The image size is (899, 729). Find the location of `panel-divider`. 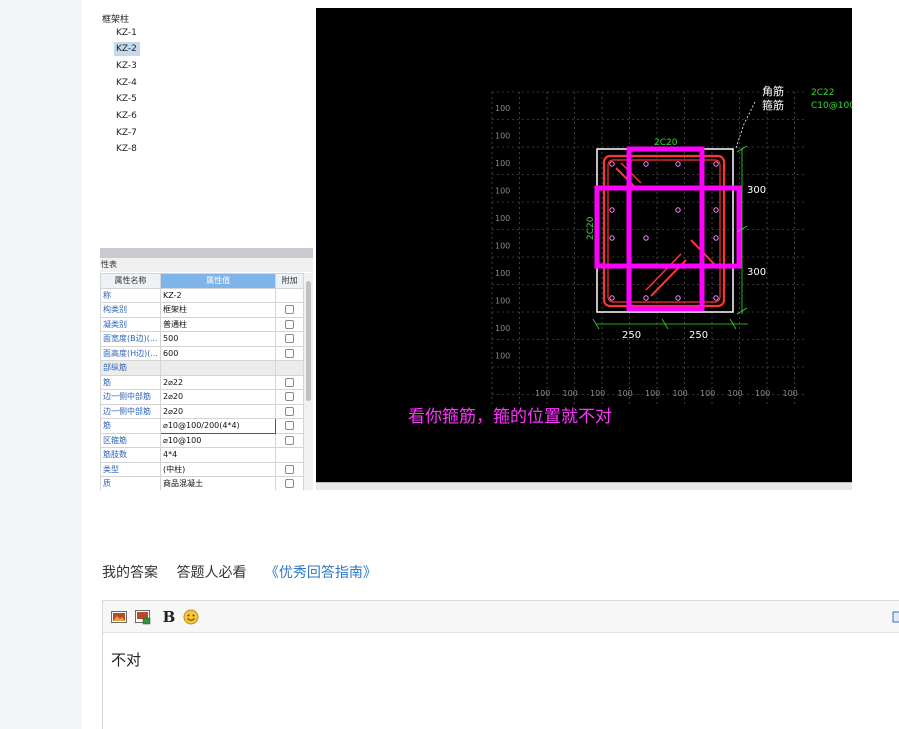

panel-divider is located at coordinates (206, 253).